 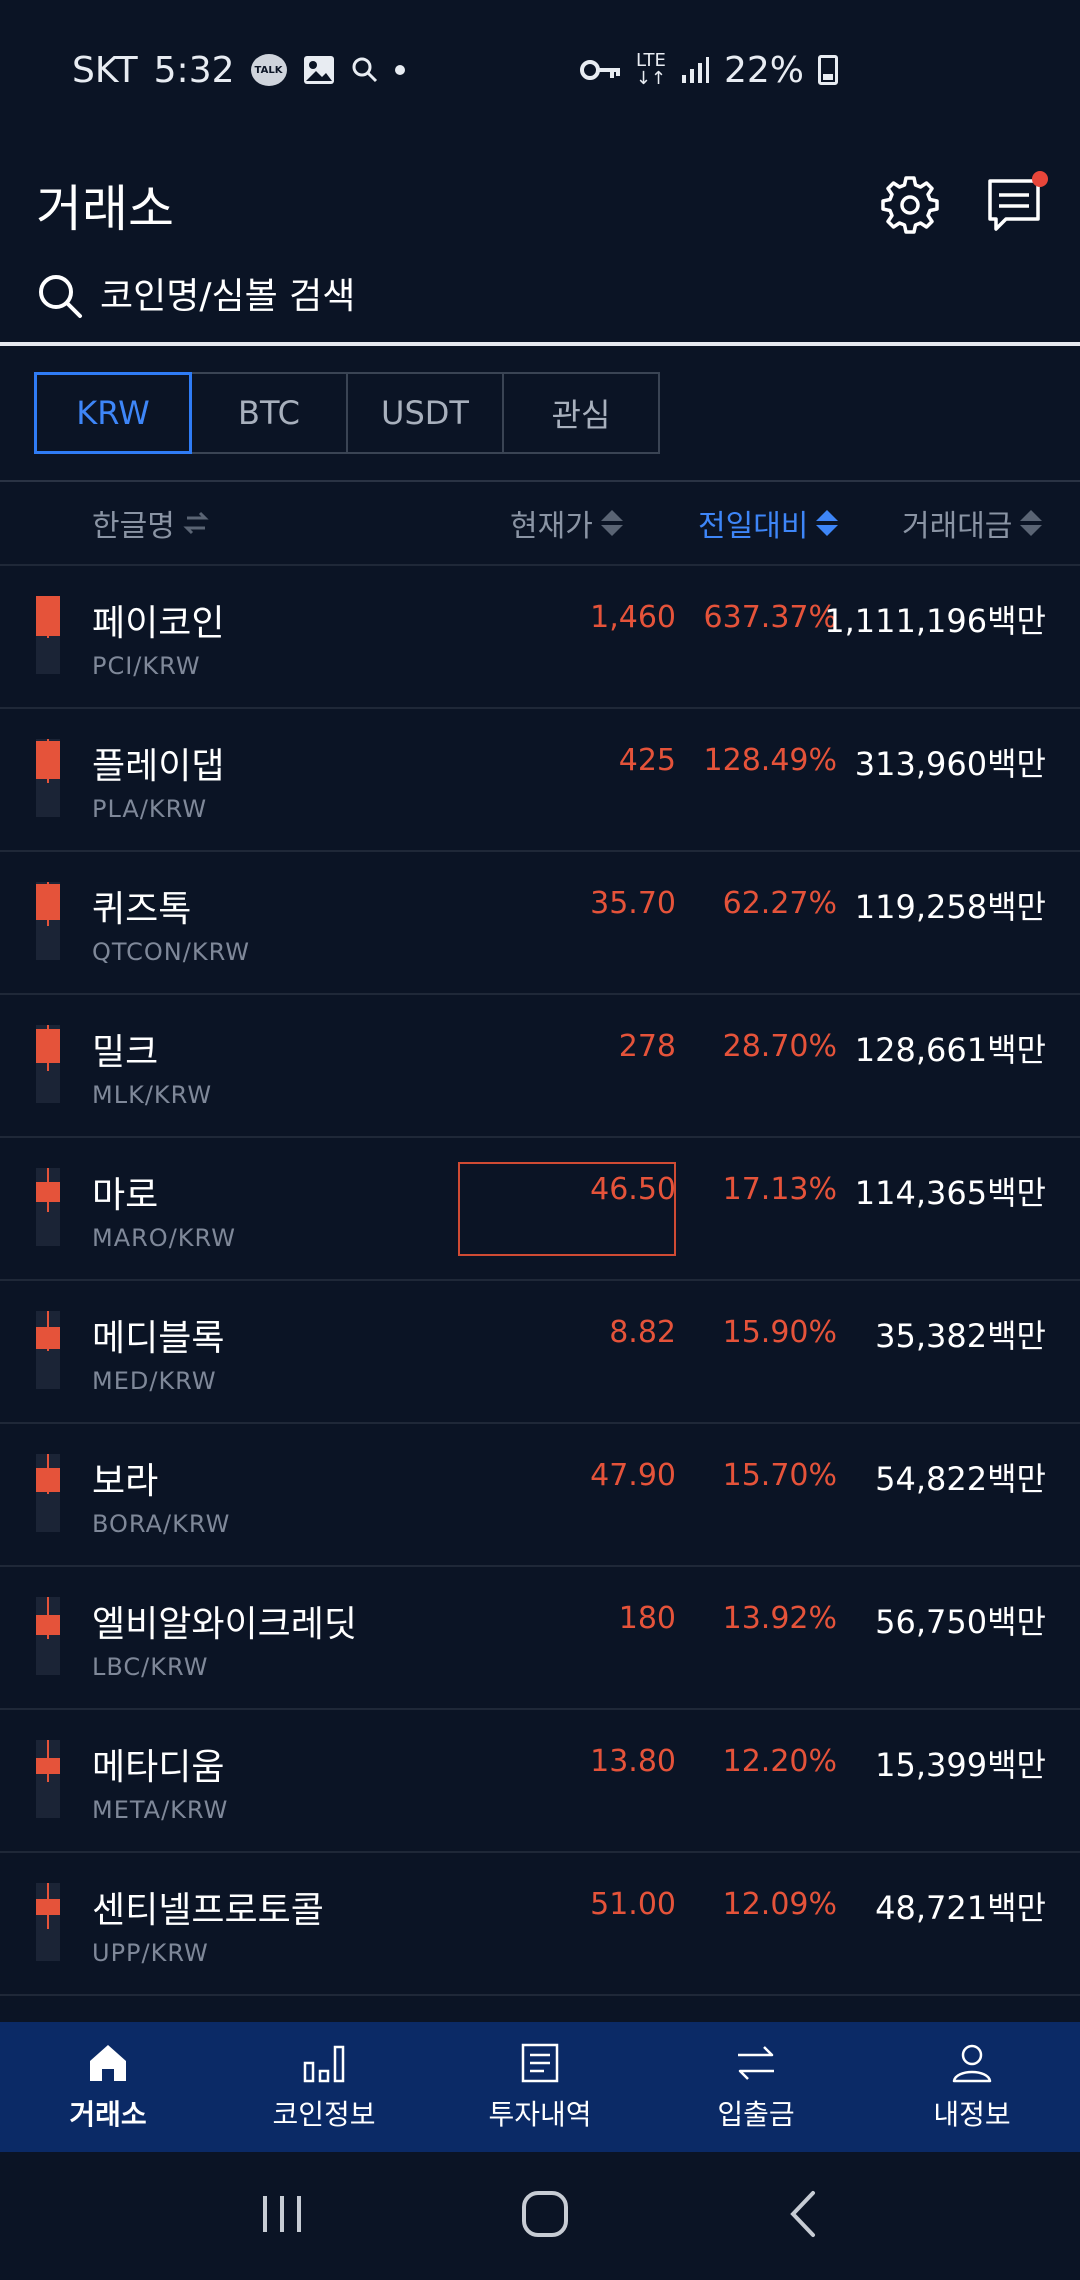 I want to click on talk-label: TALK, so click(x=268, y=70).